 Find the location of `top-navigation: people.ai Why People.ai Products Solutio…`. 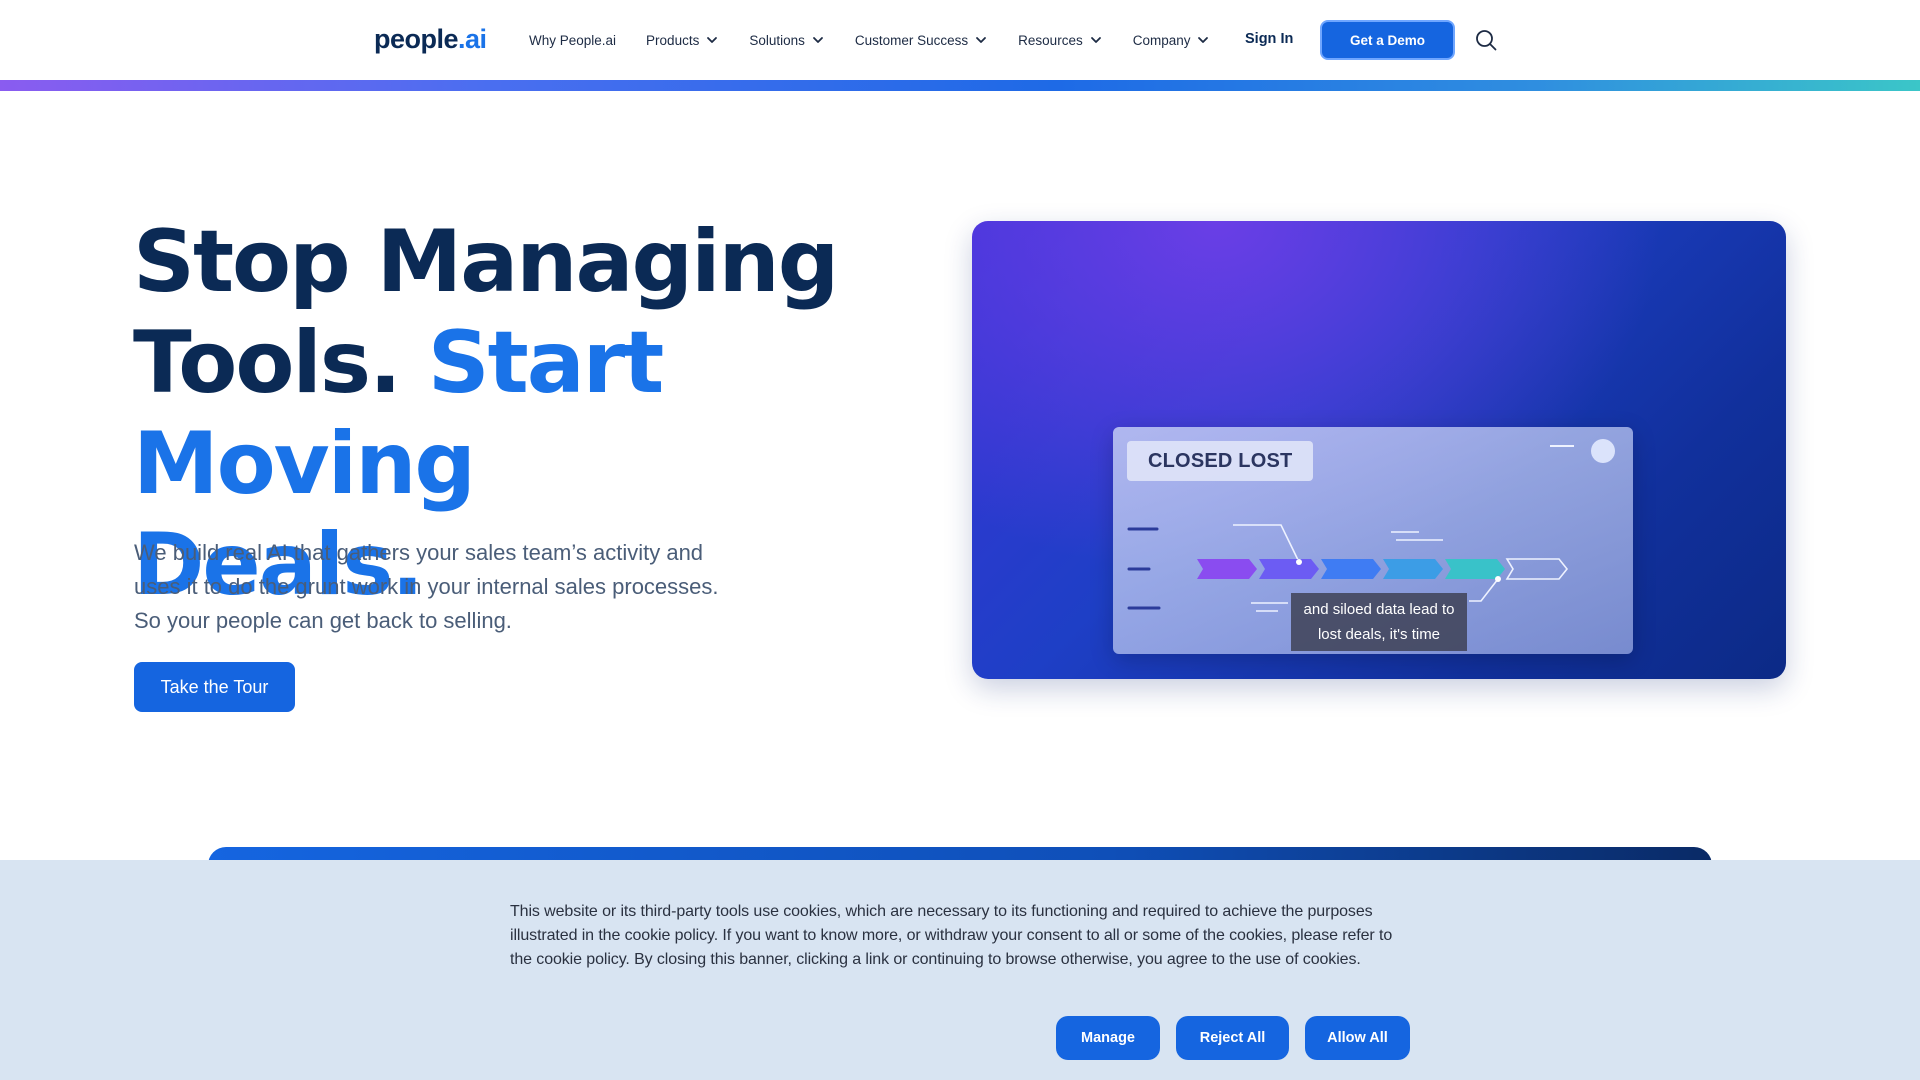

top-navigation: people.ai Why People.ai Products Solutio… is located at coordinates (960, 40).